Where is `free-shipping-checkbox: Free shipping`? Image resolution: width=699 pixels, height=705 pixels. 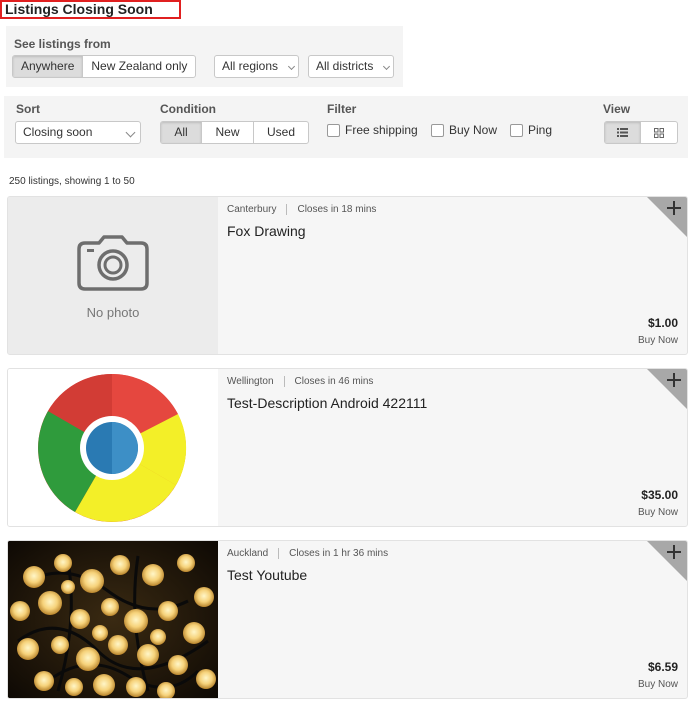 free-shipping-checkbox: Free shipping is located at coordinates (372, 130).